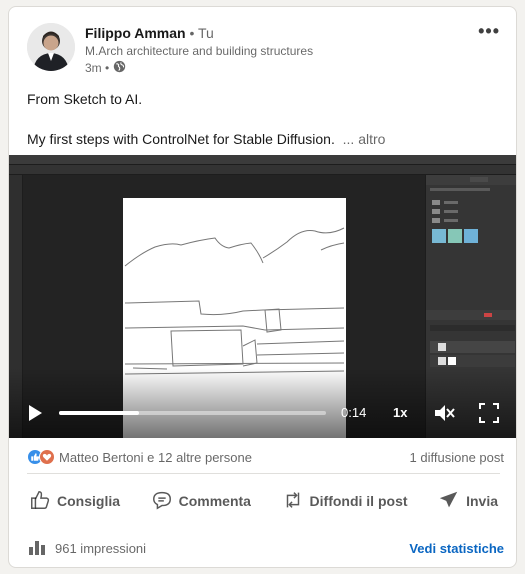  What do you see at coordinates (35, 415) in the screenshot?
I see `play-icon` at bounding box center [35, 415].